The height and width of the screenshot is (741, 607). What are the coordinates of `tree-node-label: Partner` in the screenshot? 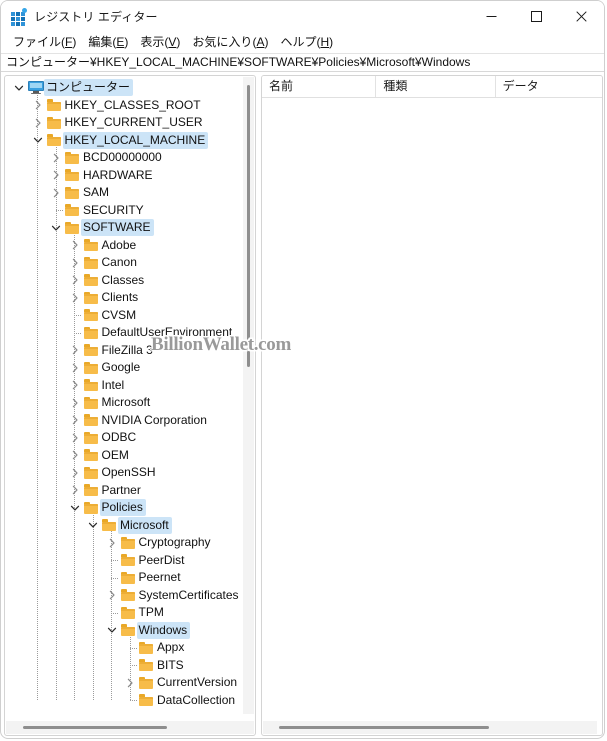 It's located at (122, 490).